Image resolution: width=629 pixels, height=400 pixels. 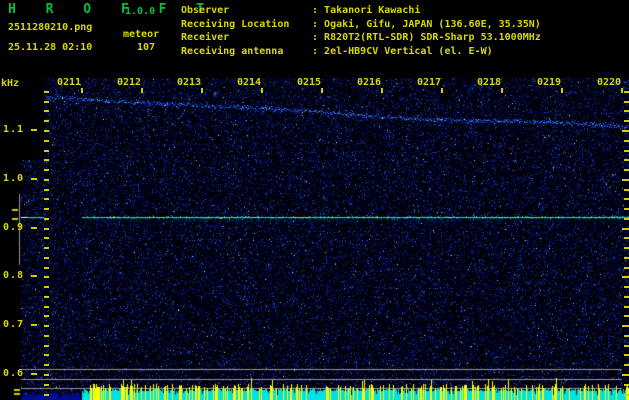 What do you see at coordinates (50, 47) in the screenshot?
I see `observation-datetime: 25.11.28 02:10` at bounding box center [50, 47].